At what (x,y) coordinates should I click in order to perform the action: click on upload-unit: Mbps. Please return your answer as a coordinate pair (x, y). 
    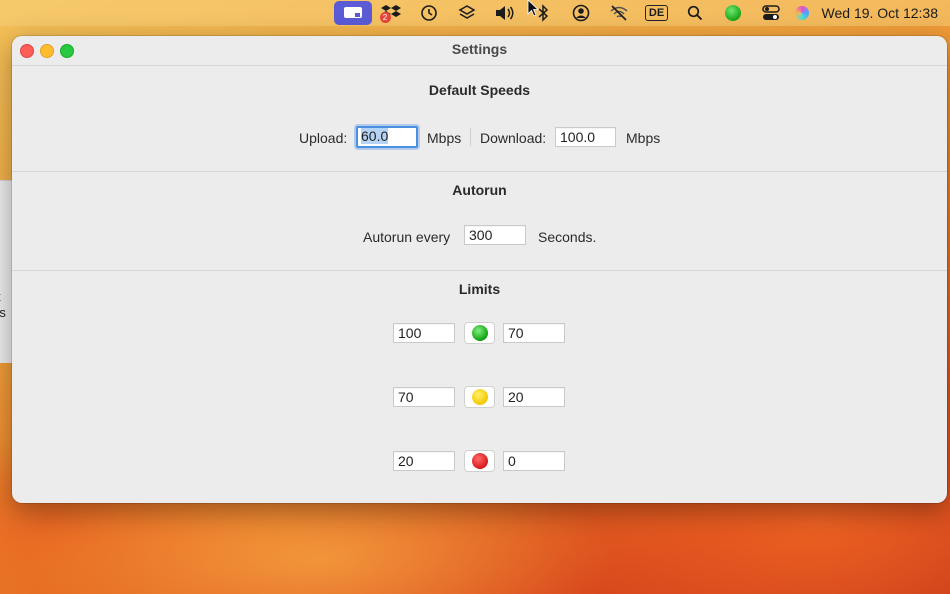
    Looking at the image, I should click on (444, 138).